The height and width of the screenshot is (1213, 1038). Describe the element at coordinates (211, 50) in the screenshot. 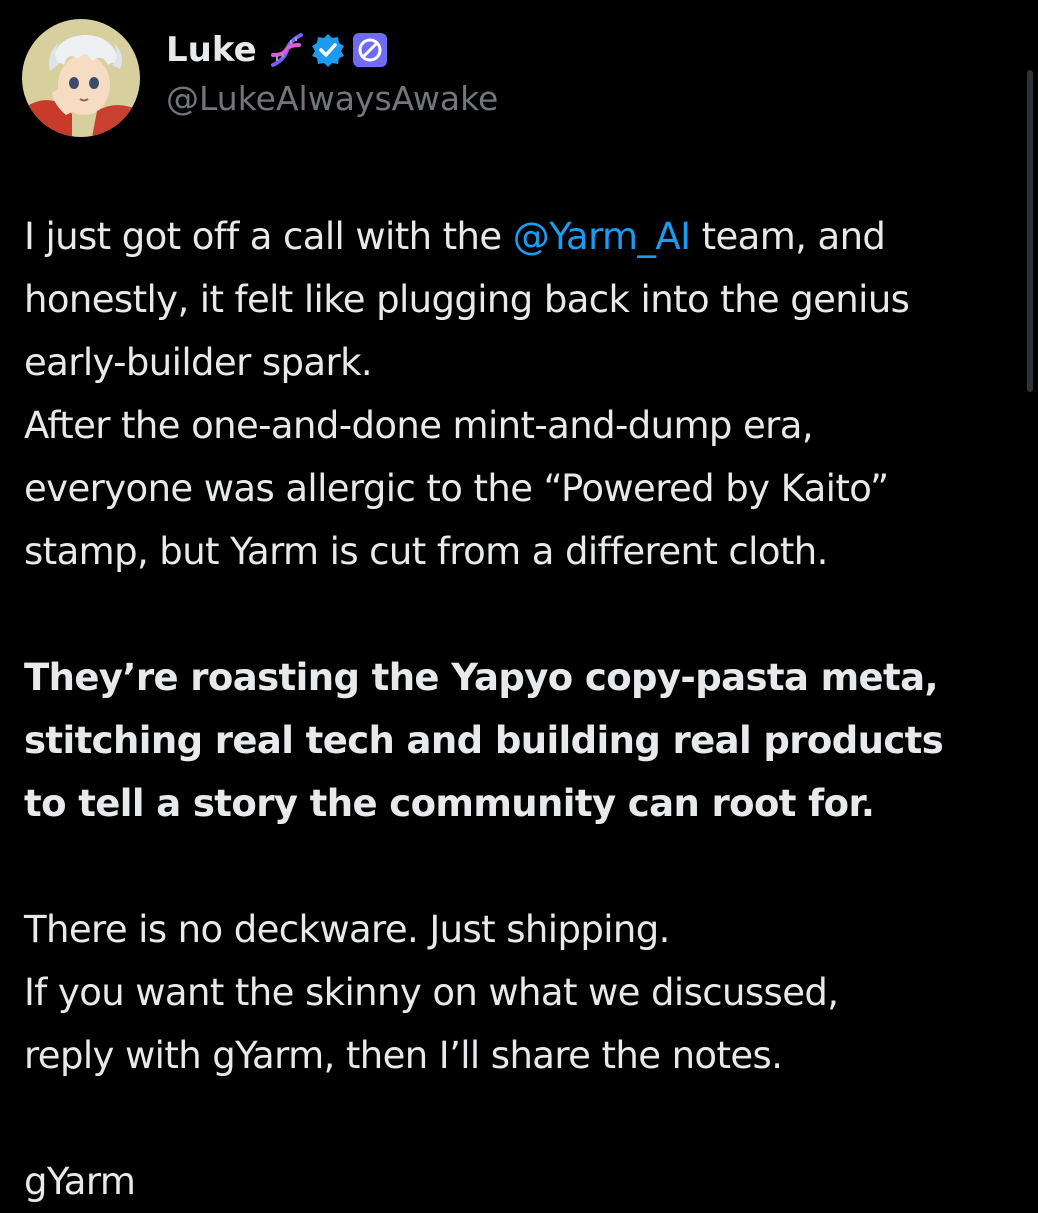

I see `display-name: Luke` at that location.